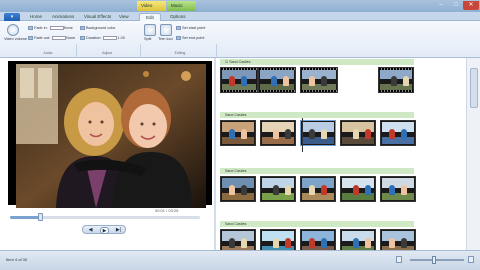  Describe the element at coordinates (12, 17) in the screenshot. I see `application-menu-button: ▾` at that location.